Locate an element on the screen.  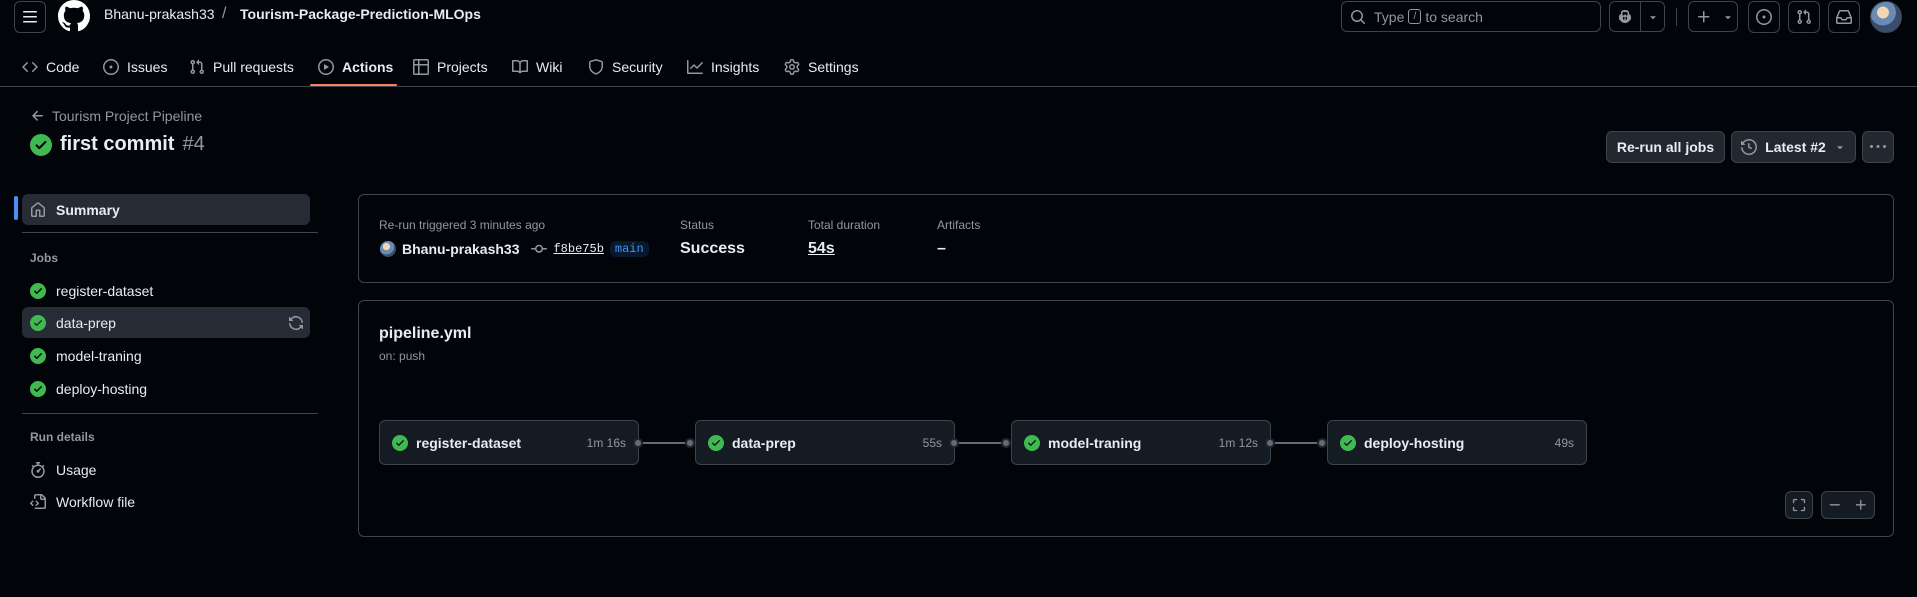
fullscreen-button is located at coordinates (1799, 505).